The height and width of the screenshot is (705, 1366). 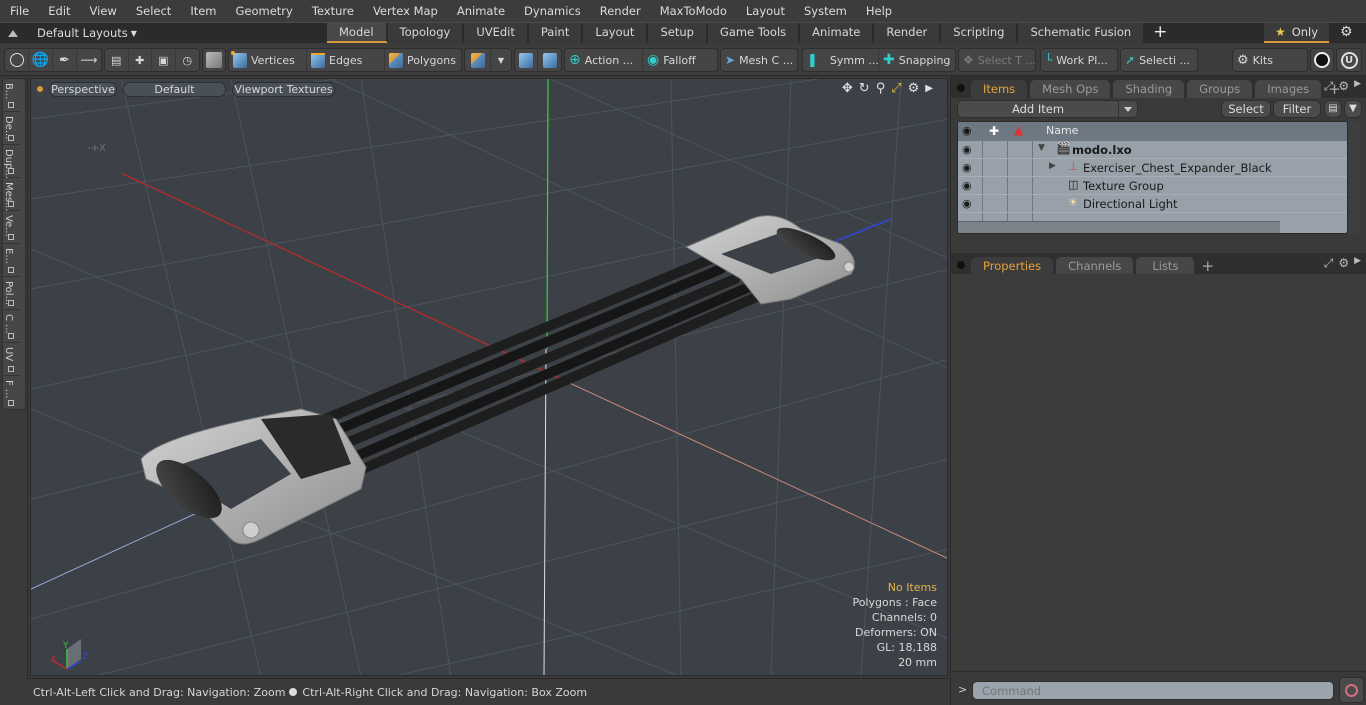 What do you see at coordinates (847, 88) in the screenshot?
I see `pan-move-icon: ✥` at bounding box center [847, 88].